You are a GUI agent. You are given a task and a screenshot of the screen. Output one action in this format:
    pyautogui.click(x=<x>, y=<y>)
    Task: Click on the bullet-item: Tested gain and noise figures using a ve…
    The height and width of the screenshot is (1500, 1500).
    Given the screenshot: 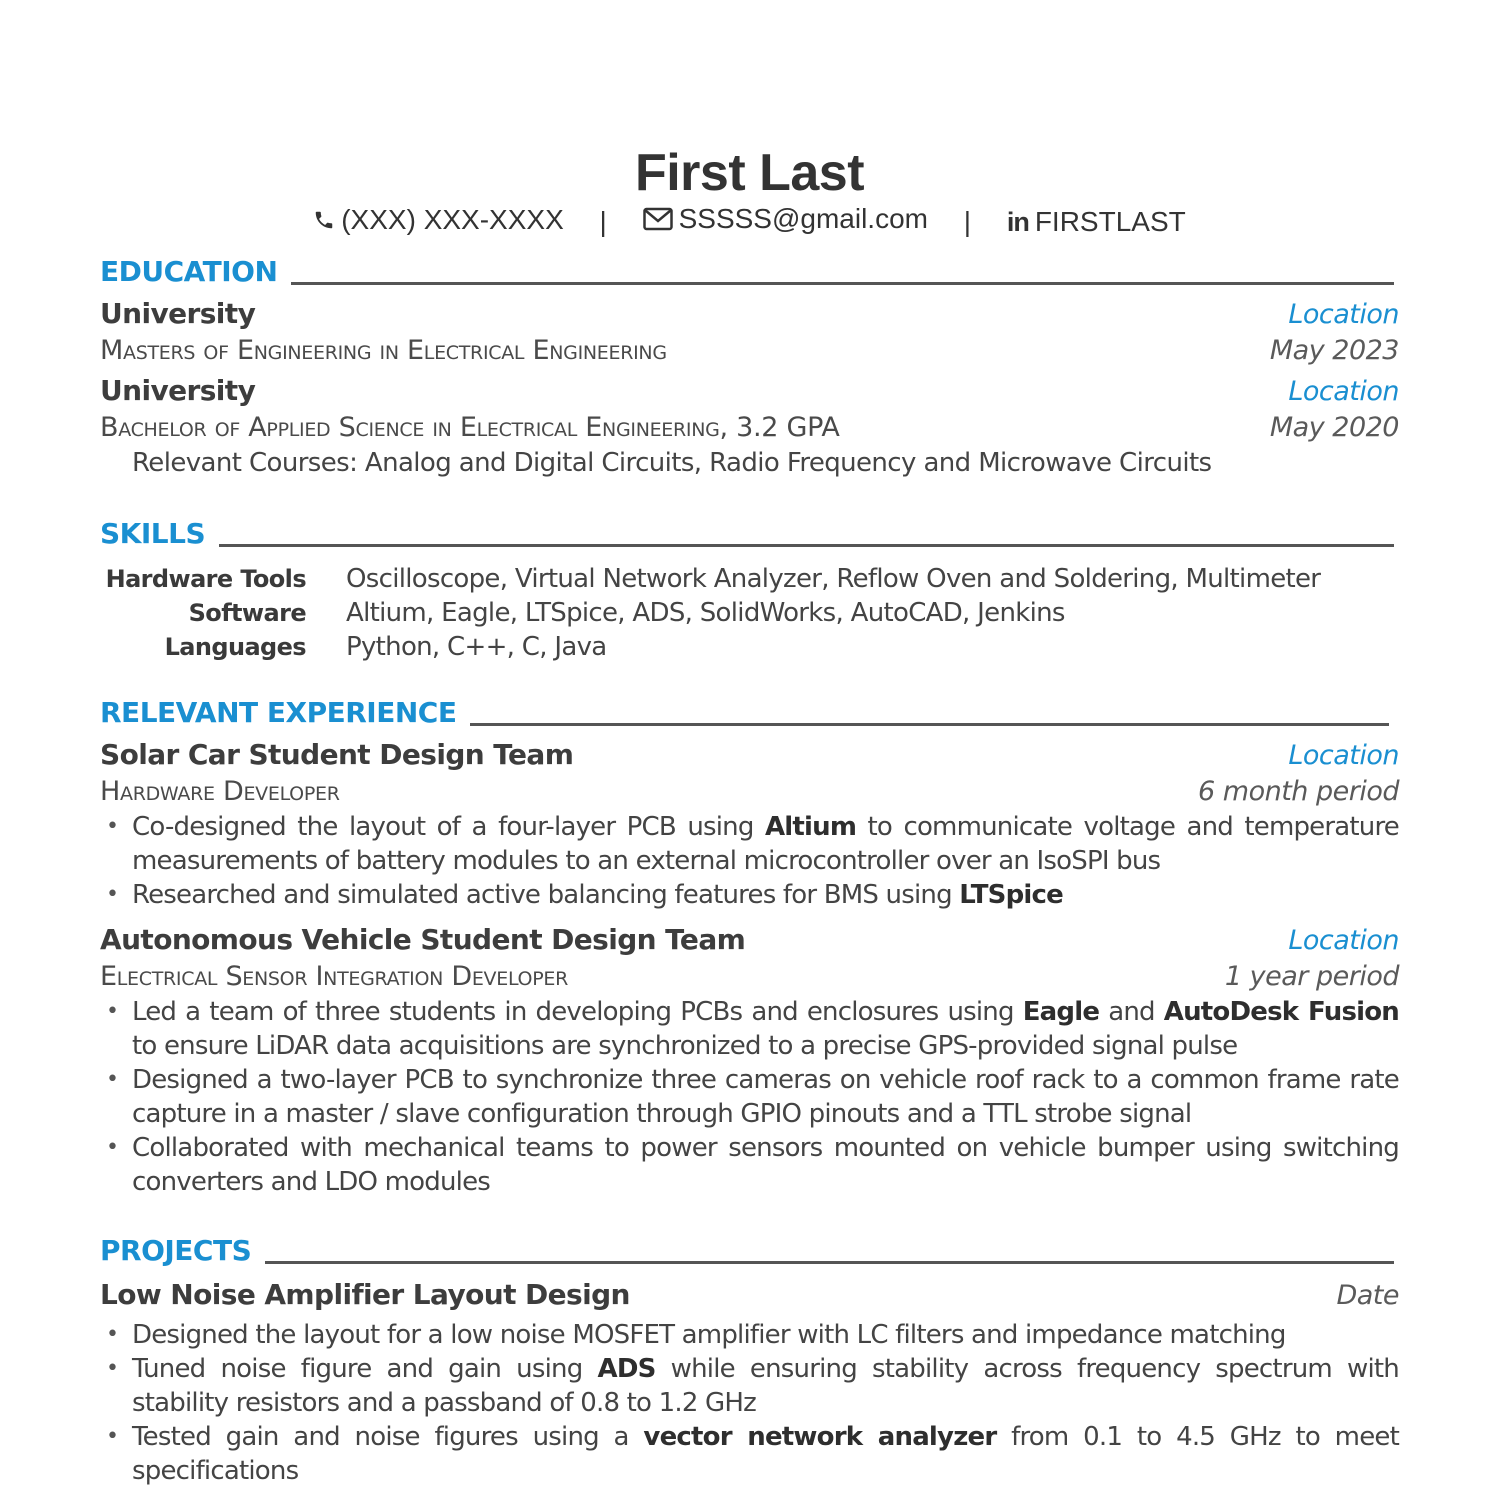 What is the action you would take?
    pyautogui.click(x=750, y=1454)
    